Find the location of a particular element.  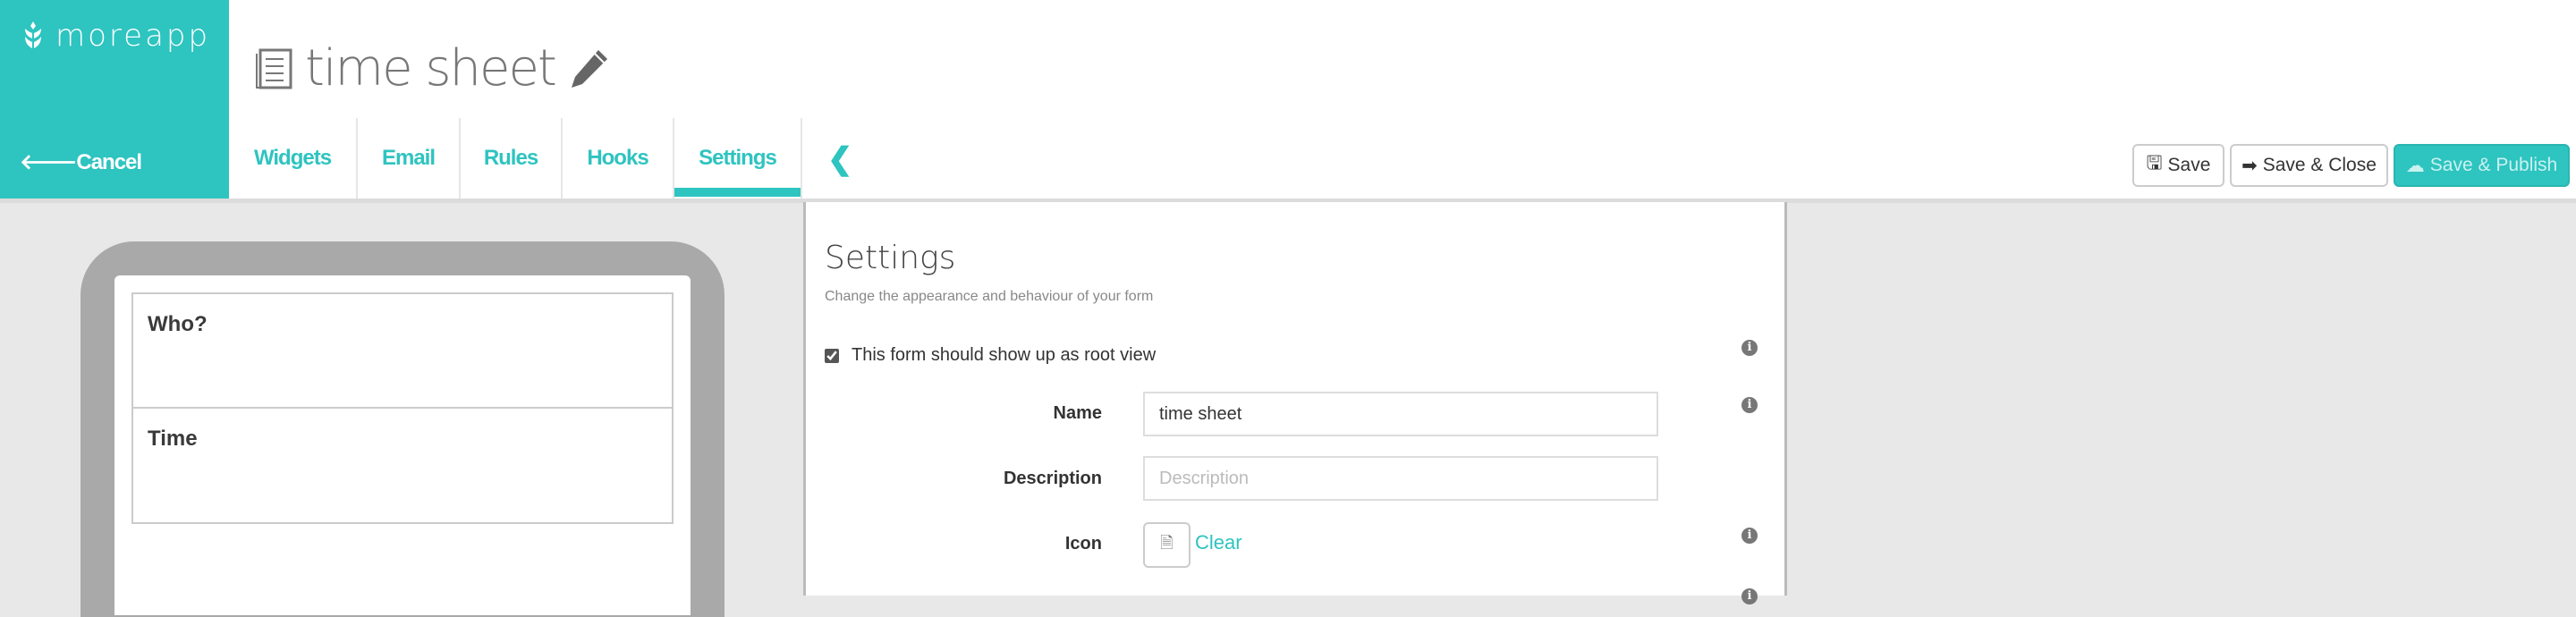

description-input is located at coordinates (1400, 478).